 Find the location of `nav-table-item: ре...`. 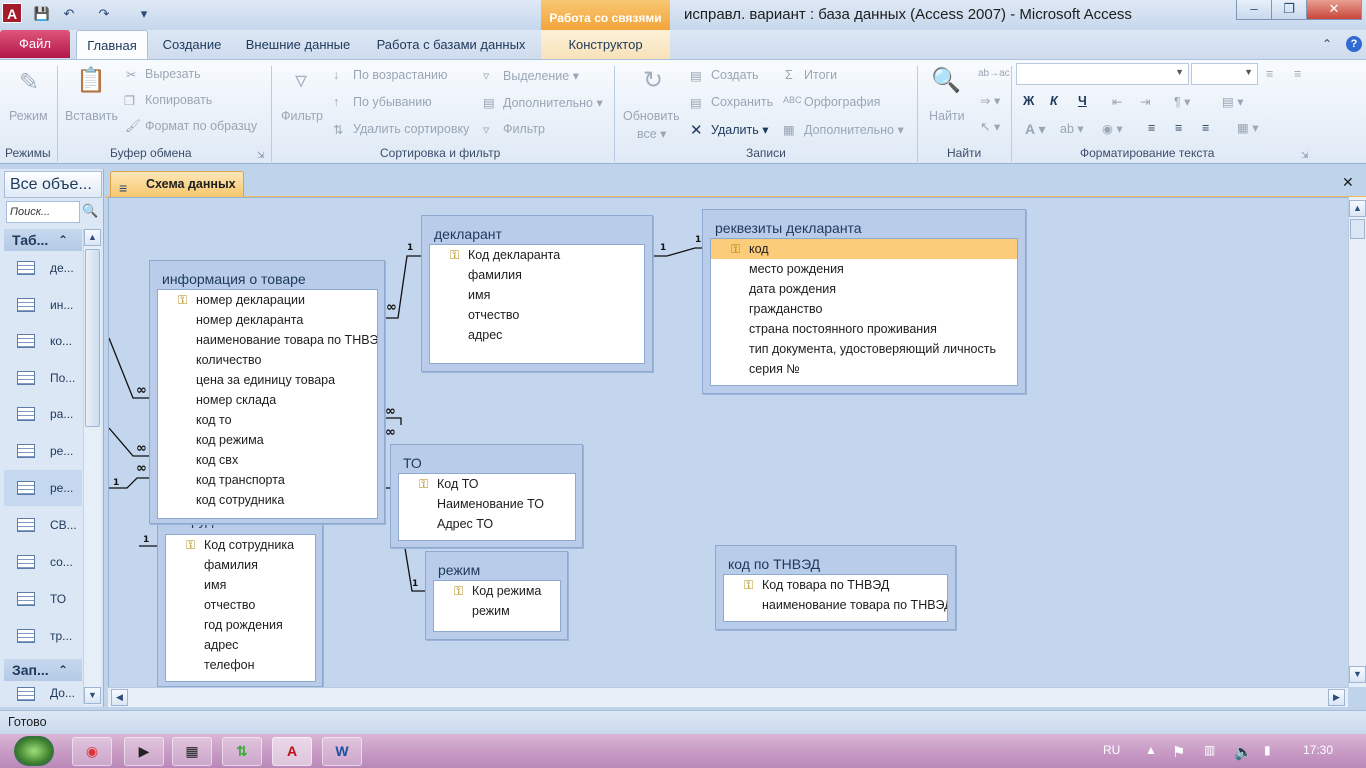

nav-table-item: ре... is located at coordinates (43, 488).